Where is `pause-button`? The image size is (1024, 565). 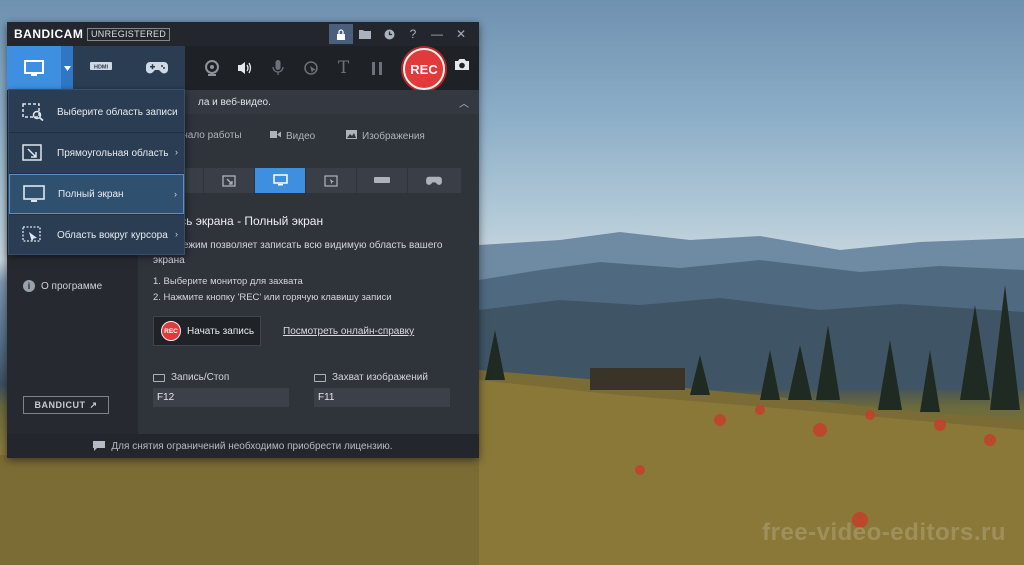 pause-button is located at coordinates (376, 68).